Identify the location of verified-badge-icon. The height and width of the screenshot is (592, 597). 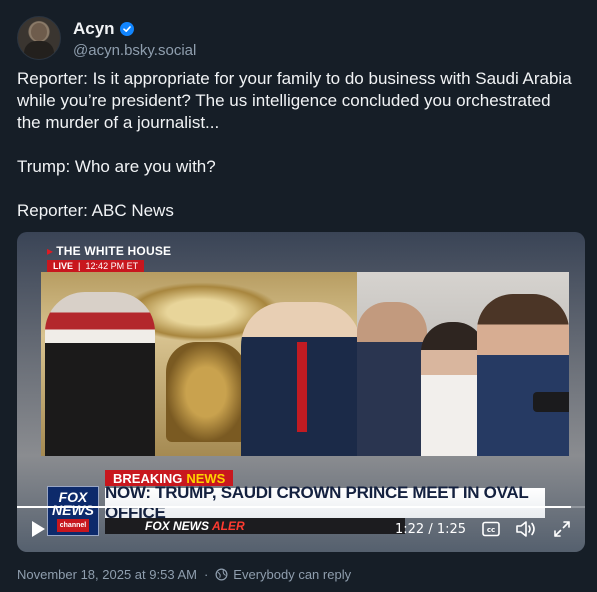
(126, 28).